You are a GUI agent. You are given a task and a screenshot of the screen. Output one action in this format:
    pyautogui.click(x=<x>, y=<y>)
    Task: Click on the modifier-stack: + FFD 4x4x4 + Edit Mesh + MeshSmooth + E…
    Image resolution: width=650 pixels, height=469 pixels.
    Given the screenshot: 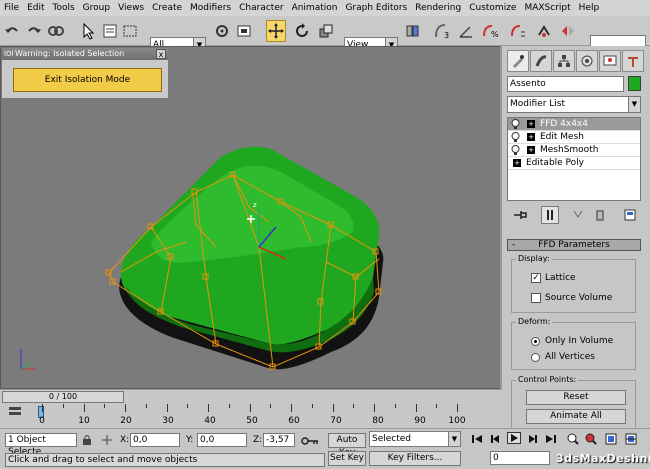 What is the action you would take?
    pyautogui.click(x=574, y=159)
    